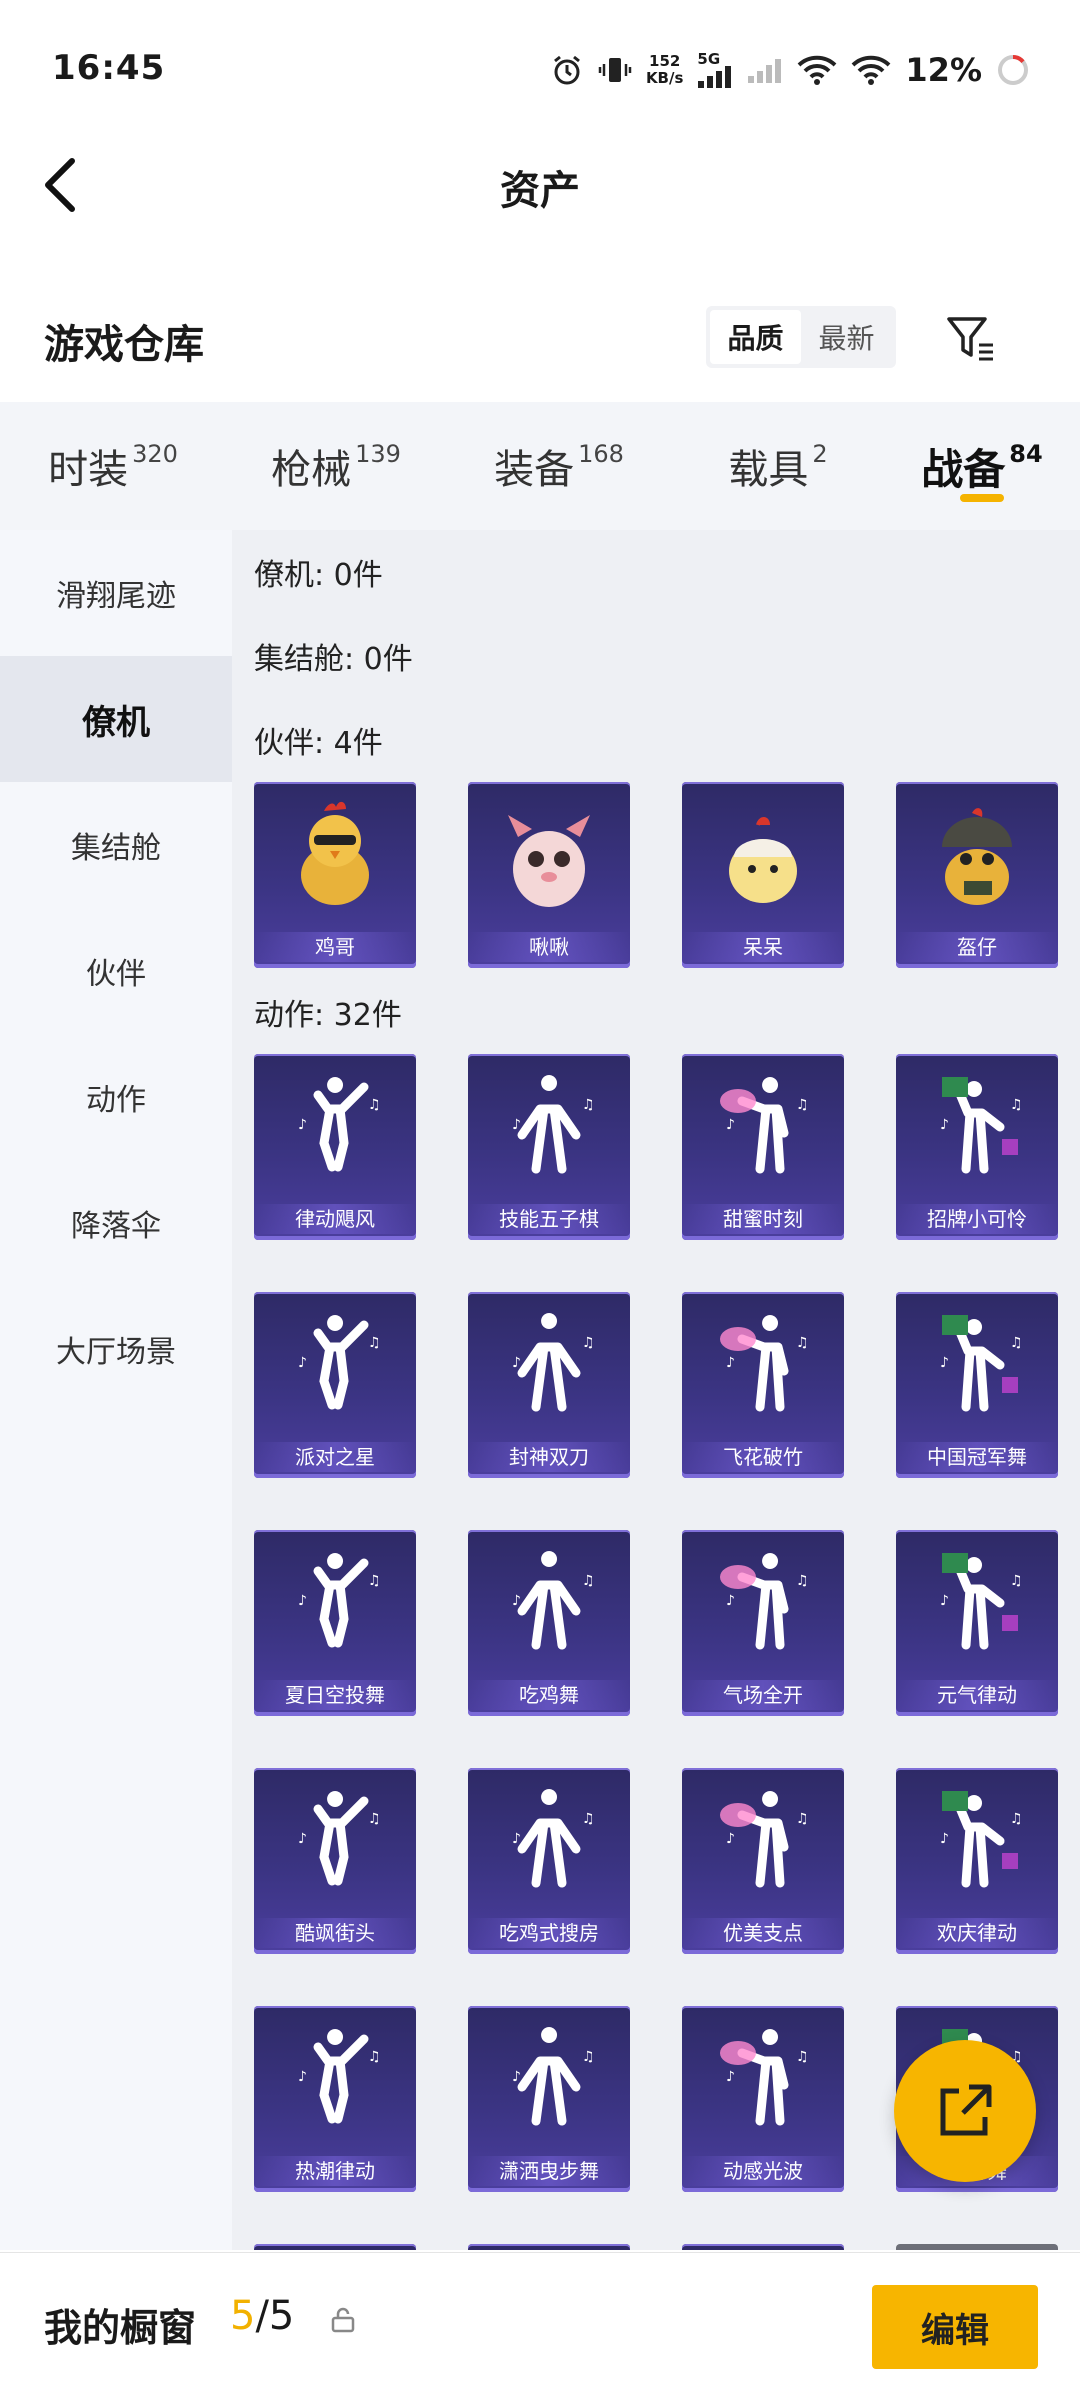 The width and height of the screenshot is (1080, 2400). I want to click on group-label-emote: 动作: 32件, so click(328, 1015).